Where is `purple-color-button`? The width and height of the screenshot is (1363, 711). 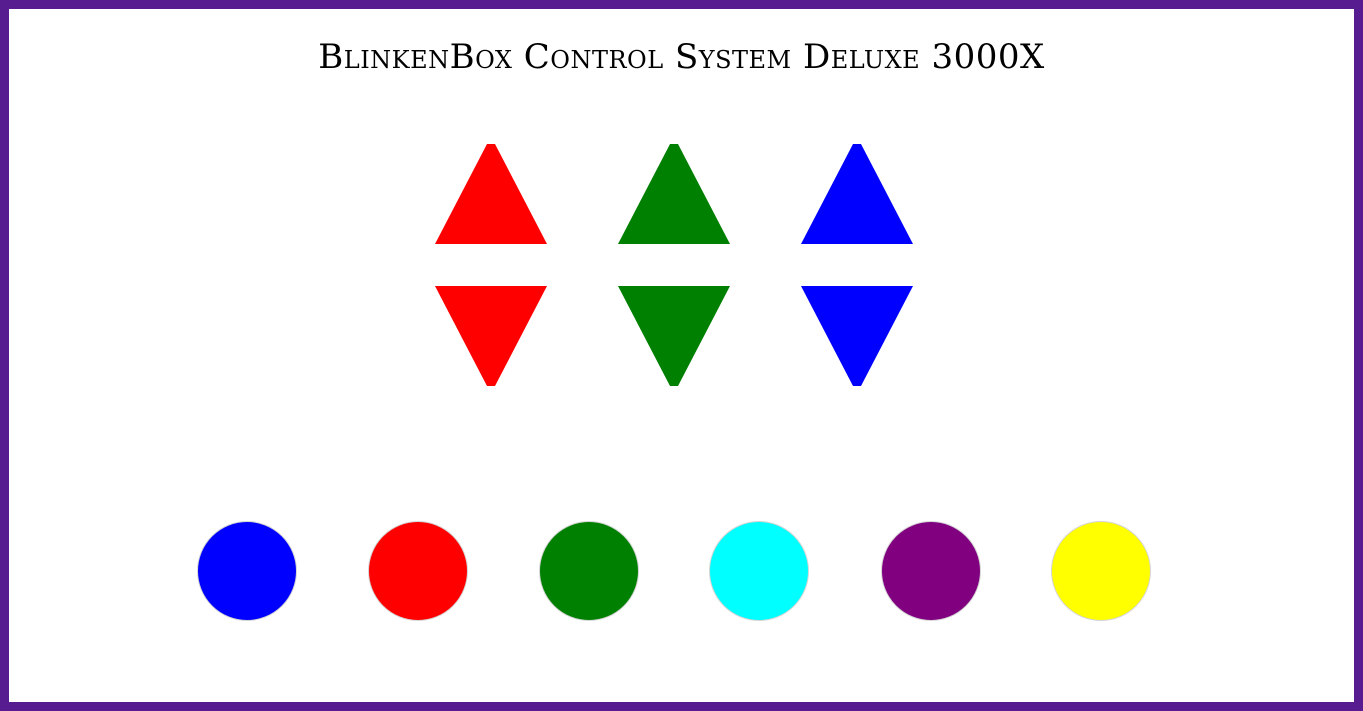
purple-color-button is located at coordinates (931, 571).